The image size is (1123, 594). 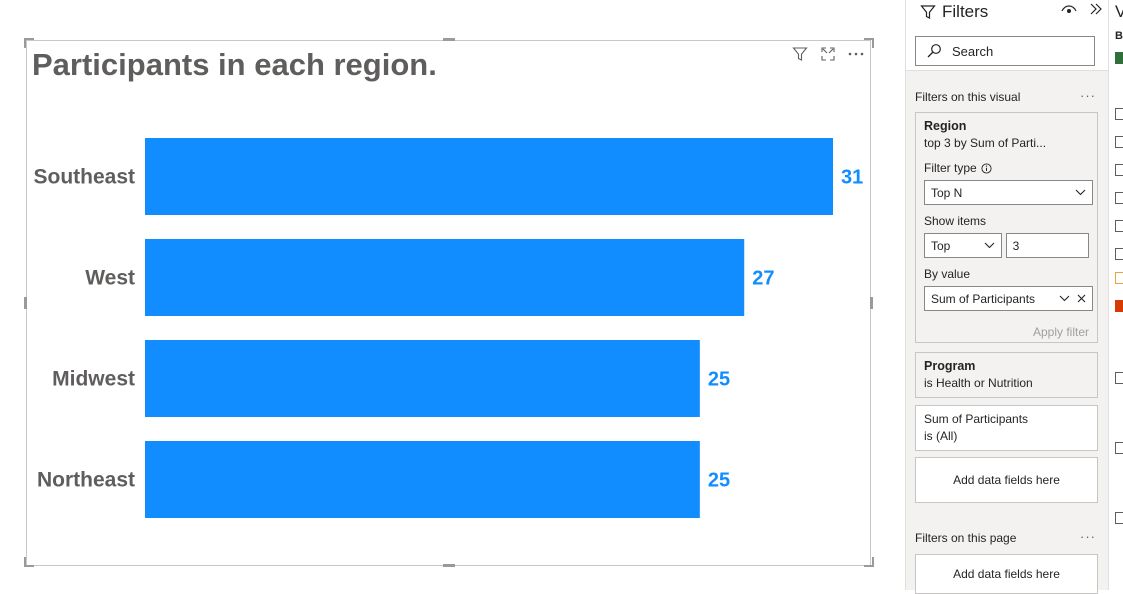 What do you see at coordinates (928, 12) in the screenshot?
I see `filter-icon` at bounding box center [928, 12].